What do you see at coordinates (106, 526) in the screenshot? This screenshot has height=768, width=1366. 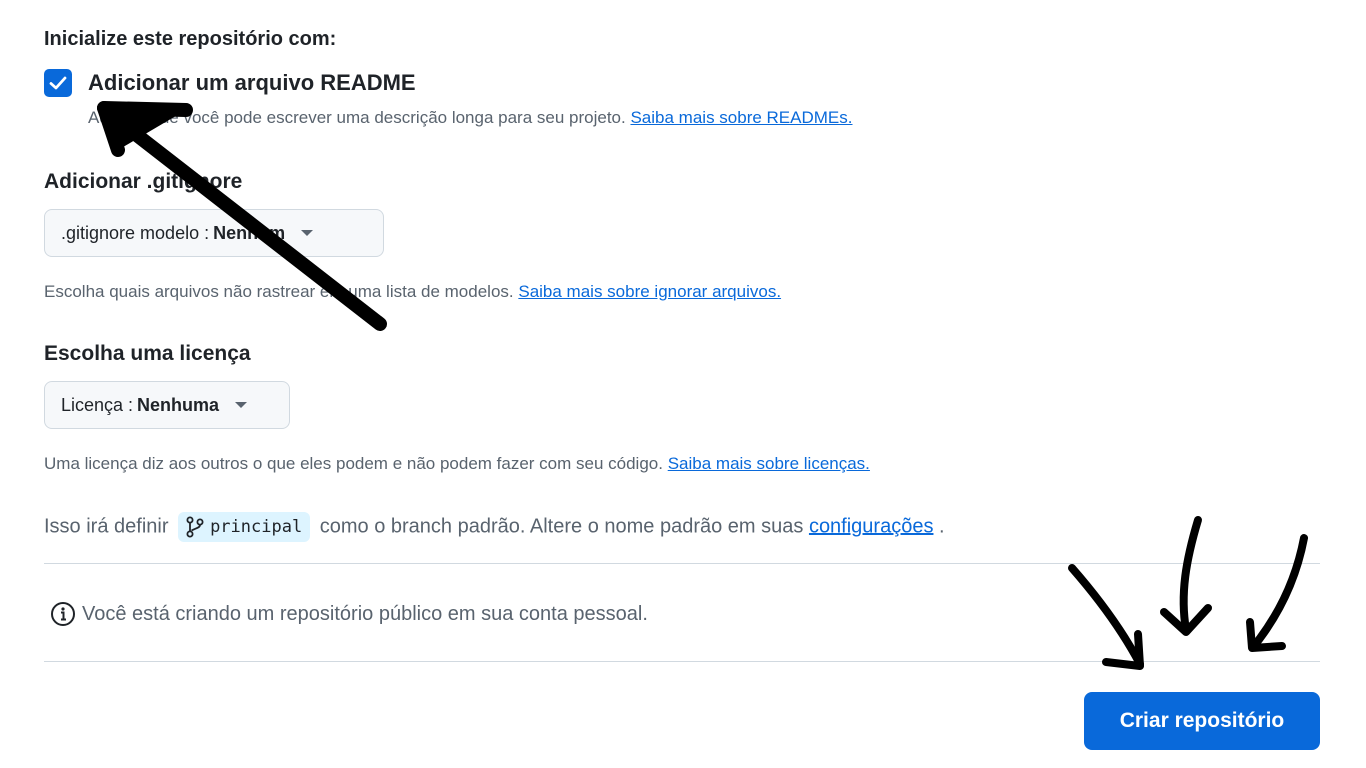 I see `branch-text-before: Isso irá definir` at bounding box center [106, 526].